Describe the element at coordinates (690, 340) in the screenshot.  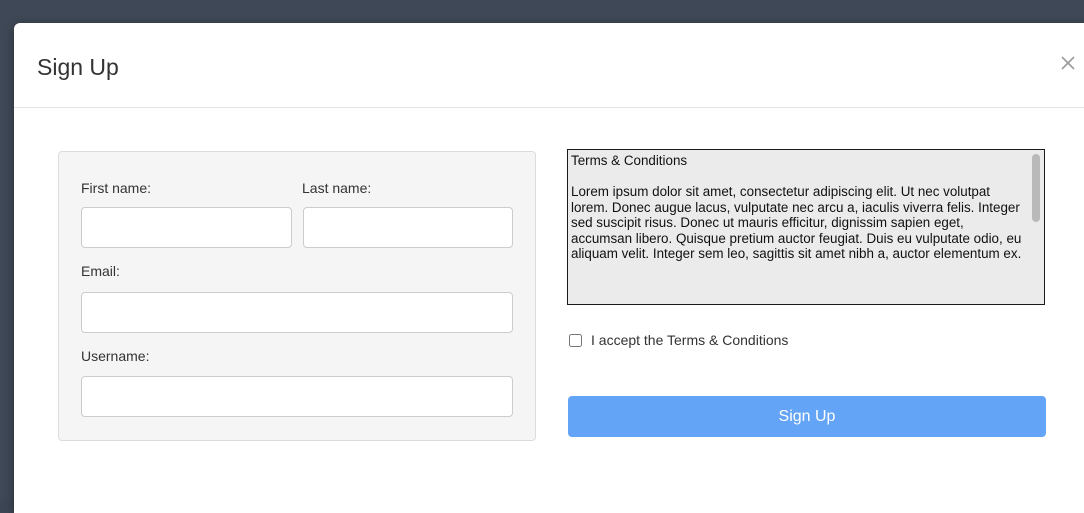
I see `accept-terms-label: I accept the Terms & Conditions` at that location.